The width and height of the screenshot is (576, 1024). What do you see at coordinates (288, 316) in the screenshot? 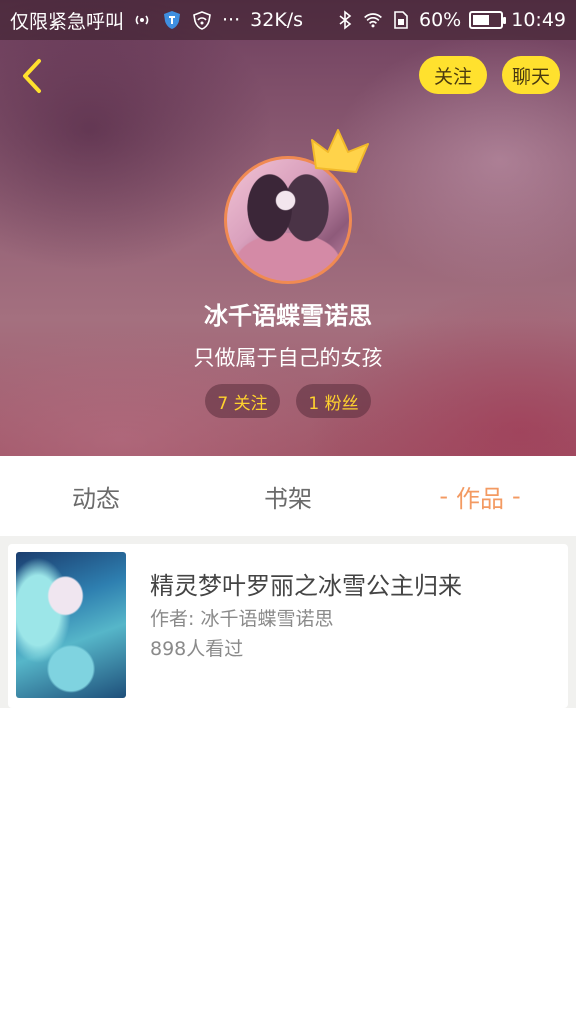
I see `username: 冰千语蝶雪诺思` at bounding box center [288, 316].